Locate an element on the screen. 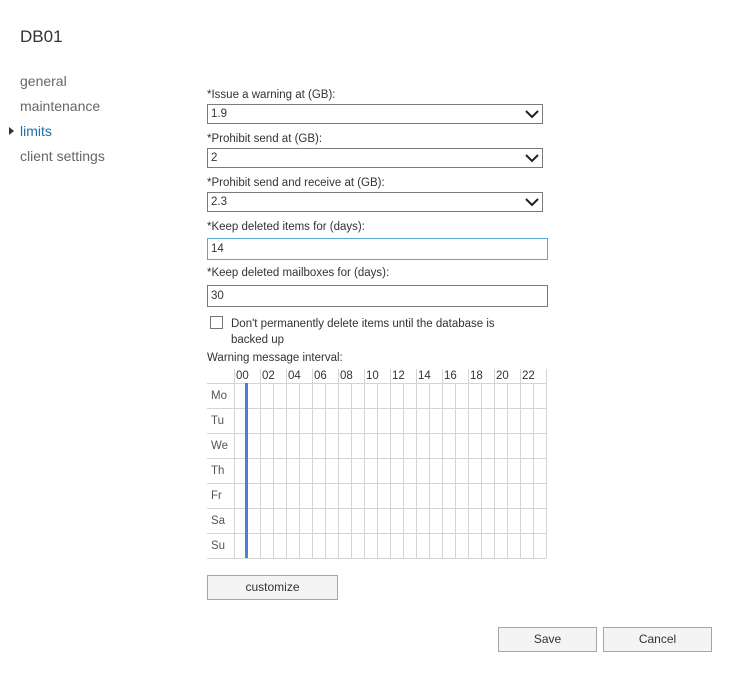  dont-delete-until-backup-checkbox is located at coordinates (216, 322).